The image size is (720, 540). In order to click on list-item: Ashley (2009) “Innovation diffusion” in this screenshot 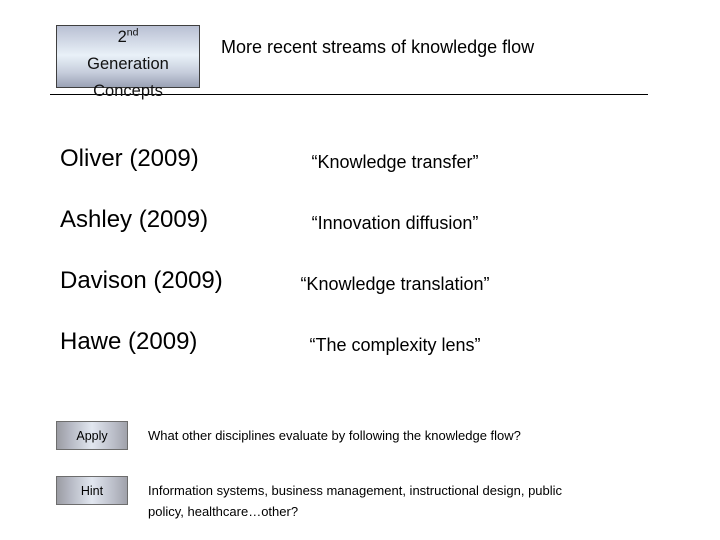, I will do `click(360, 223)`.